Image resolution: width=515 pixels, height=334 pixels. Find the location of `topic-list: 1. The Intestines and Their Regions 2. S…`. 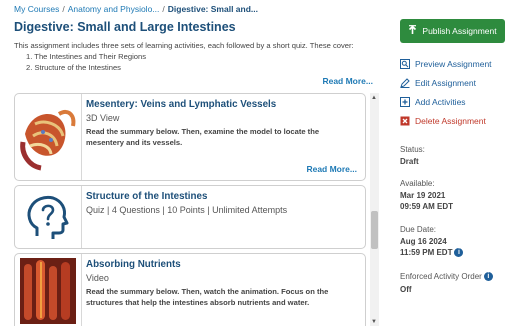

topic-list: 1. The Intestines and Their Regions 2. S… is located at coordinates (195, 62).